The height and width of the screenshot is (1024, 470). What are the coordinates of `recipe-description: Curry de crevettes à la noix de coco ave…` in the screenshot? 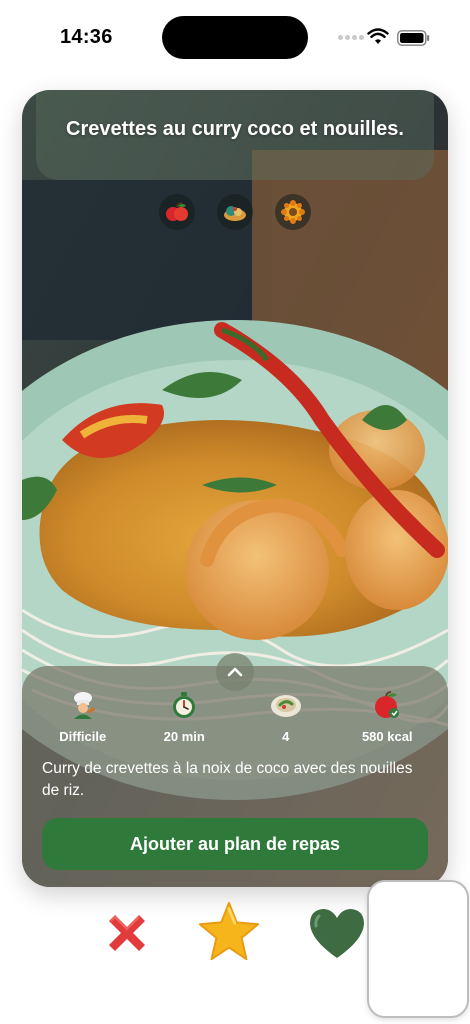 It's located at (227, 779).